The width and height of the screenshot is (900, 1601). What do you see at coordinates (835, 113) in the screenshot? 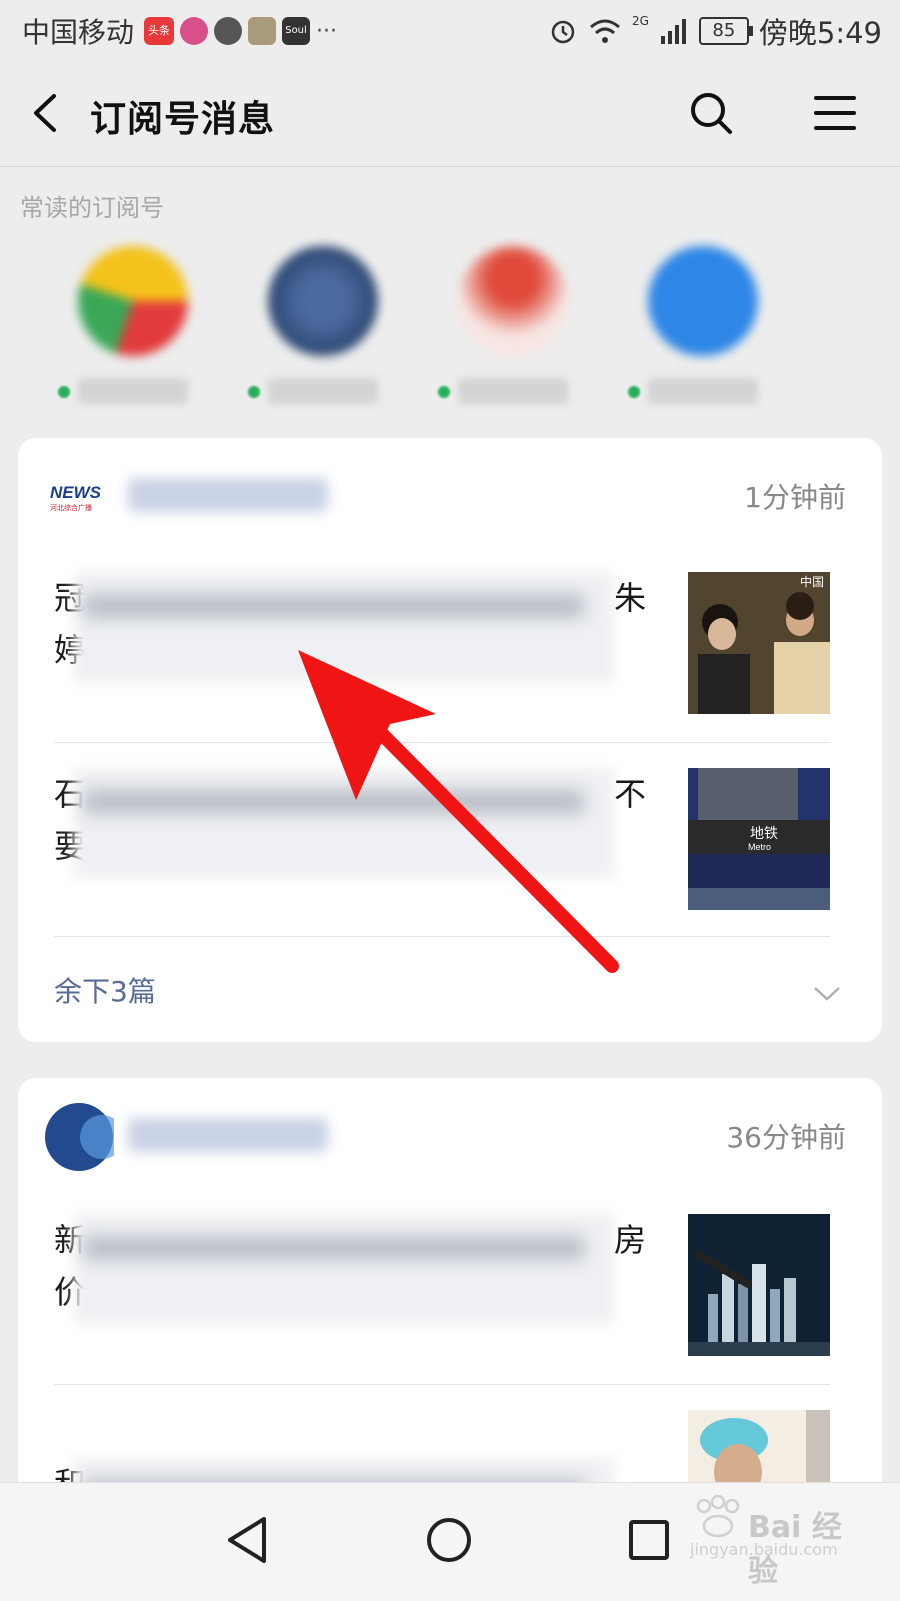
I see `menu-icon` at bounding box center [835, 113].